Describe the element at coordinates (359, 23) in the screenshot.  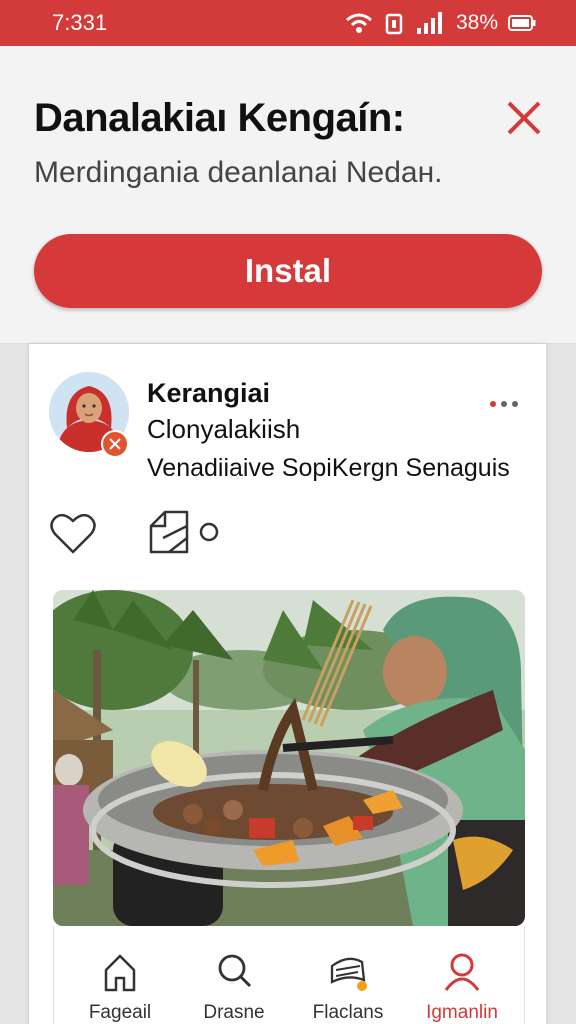
I see `wifi-icon` at that location.